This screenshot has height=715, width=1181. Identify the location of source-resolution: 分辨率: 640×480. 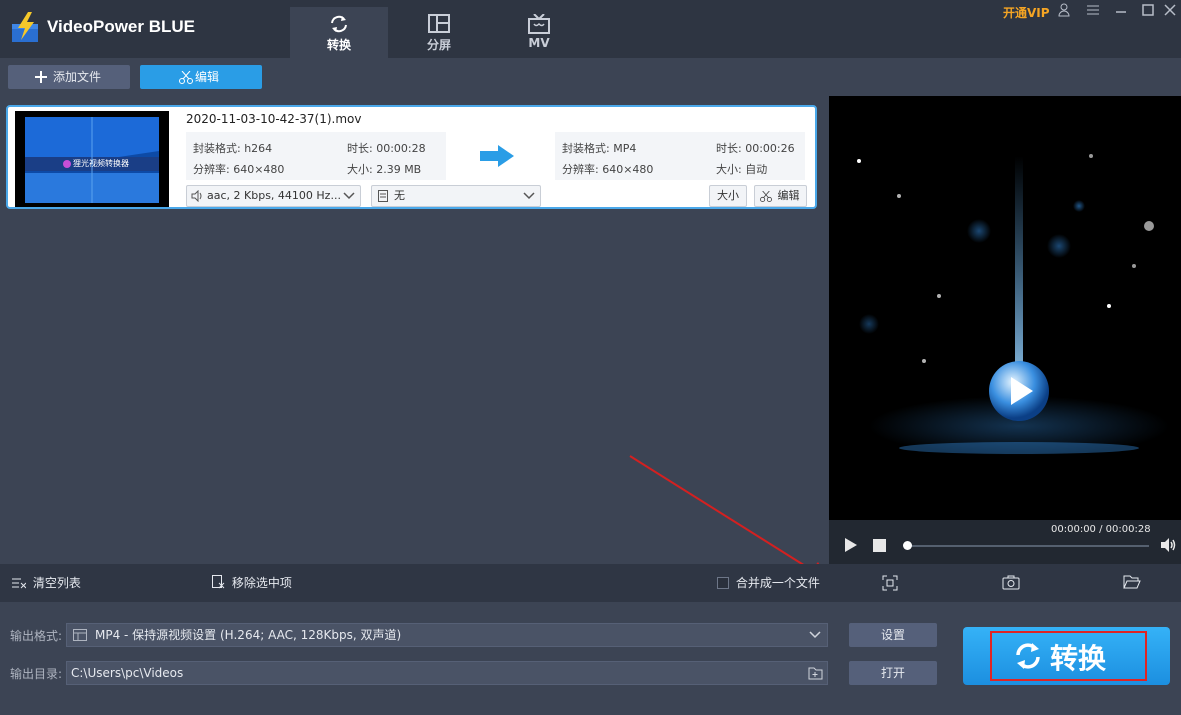
(239, 169).